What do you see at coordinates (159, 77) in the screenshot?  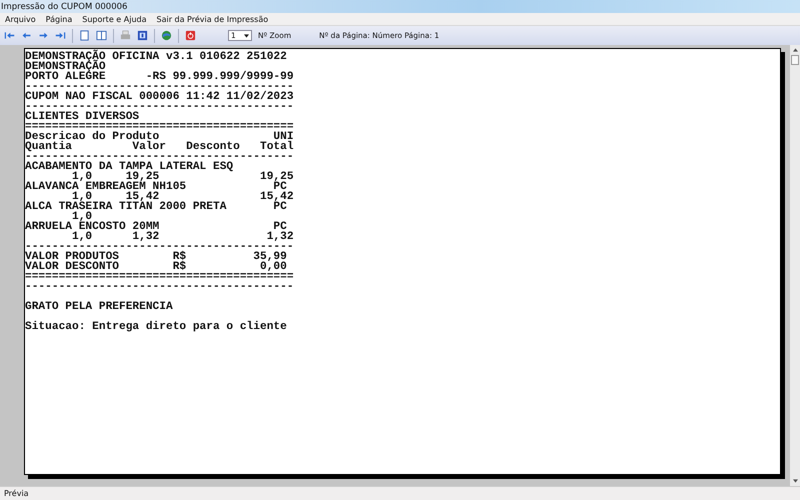 I see `receipt-line: PORTO ALEGRE -RS 99.999.999/9999-99` at bounding box center [159, 77].